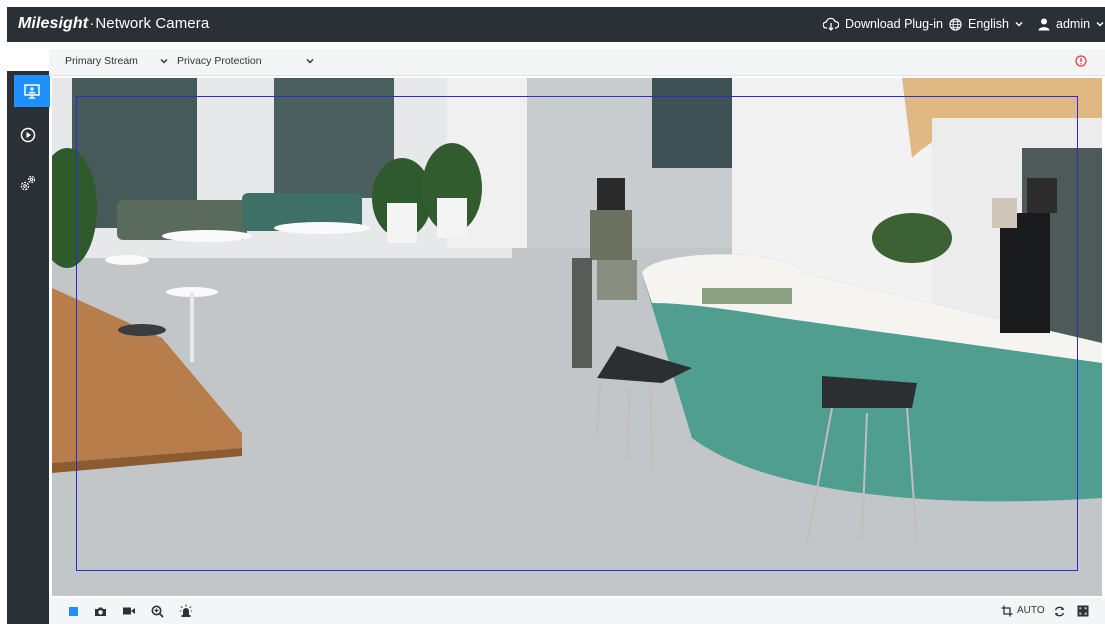  Describe the element at coordinates (831, 24) in the screenshot. I see `download-cloud-icon` at that location.